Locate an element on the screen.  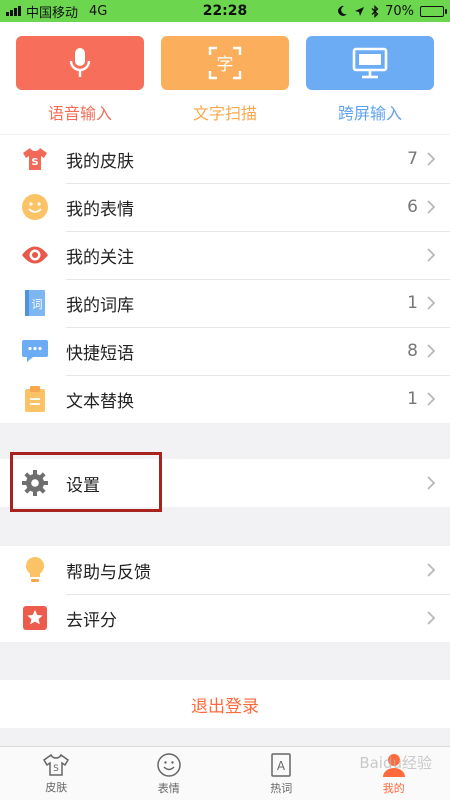
voice-input-label: 语音输入 is located at coordinates (79, 113).